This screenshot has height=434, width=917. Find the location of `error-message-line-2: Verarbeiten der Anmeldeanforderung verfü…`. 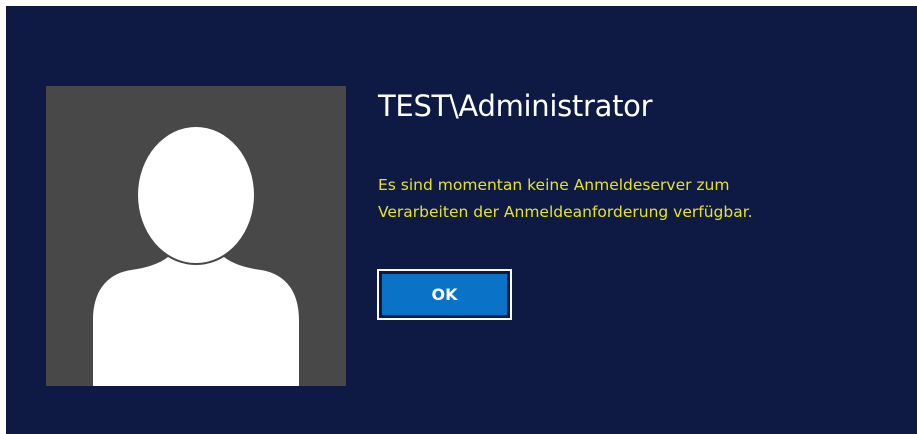

error-message-line-2: Verarbeiten der Anmeldeanforderung verfü… is located at coordinates (565, 212).